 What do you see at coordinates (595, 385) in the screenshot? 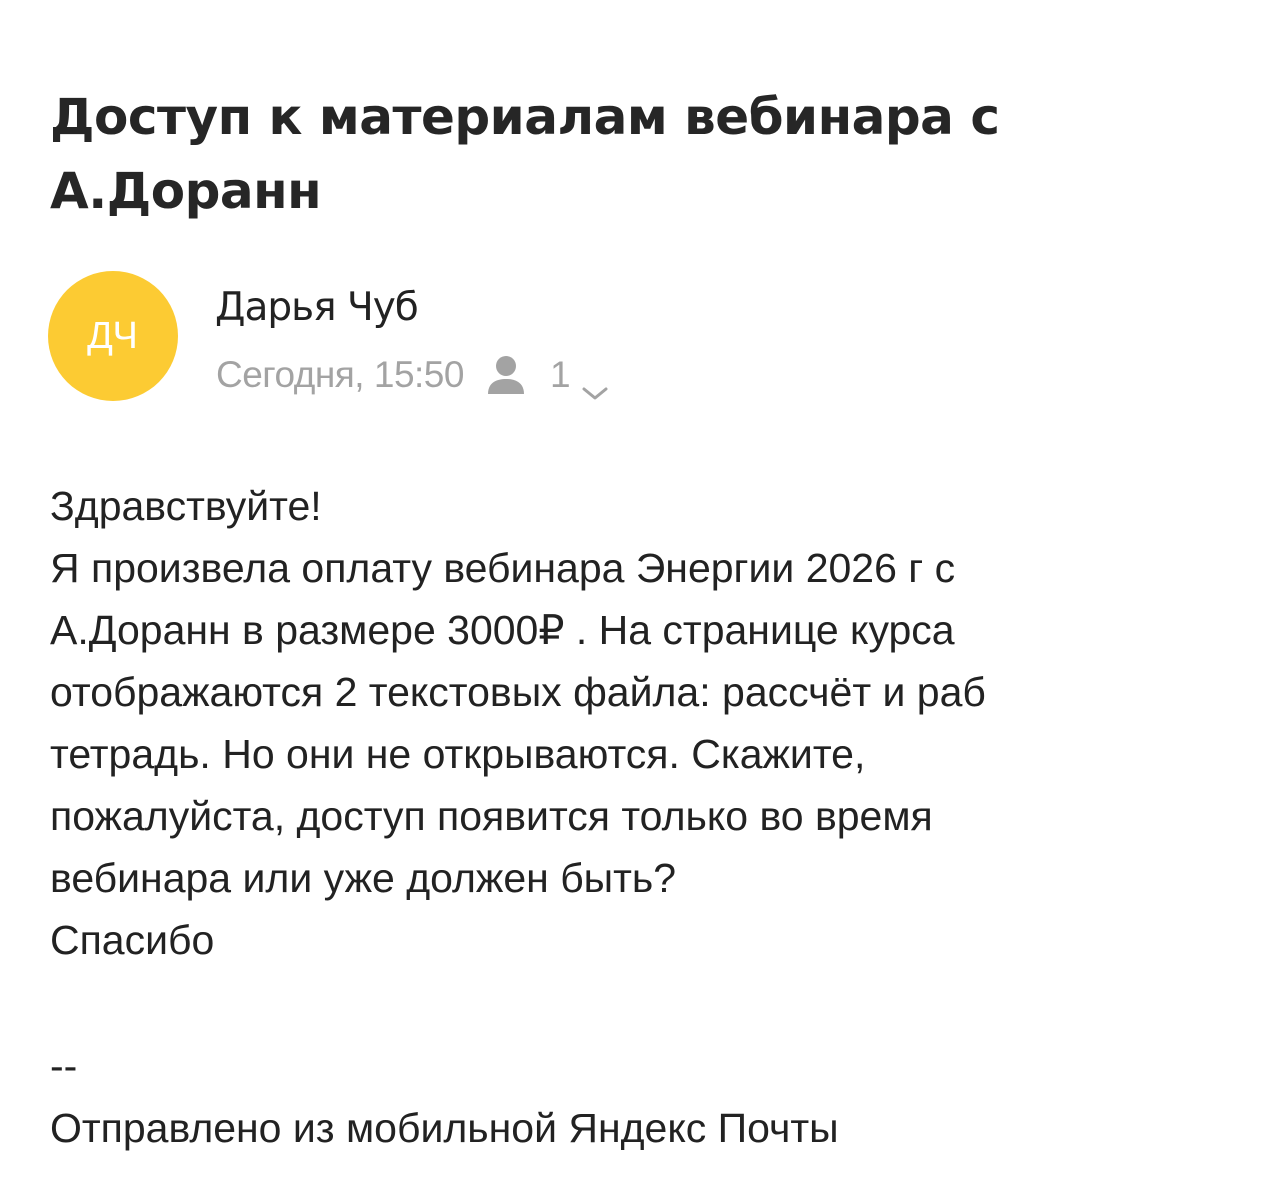
I see `chevron-down-icon` at bounding box center [595, 385].